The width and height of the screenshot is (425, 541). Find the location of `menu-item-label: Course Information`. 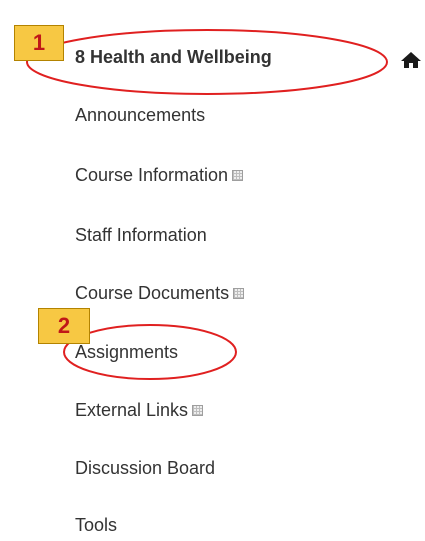

menu-item-label: Course Information is located at coordinates (152, 174).